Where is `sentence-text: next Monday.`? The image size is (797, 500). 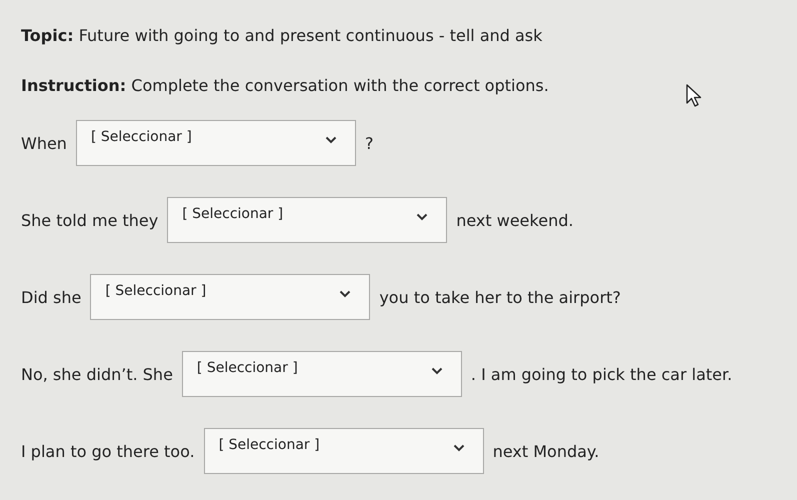 sentence-text: next Monday. is located at coordinates (546, 451).